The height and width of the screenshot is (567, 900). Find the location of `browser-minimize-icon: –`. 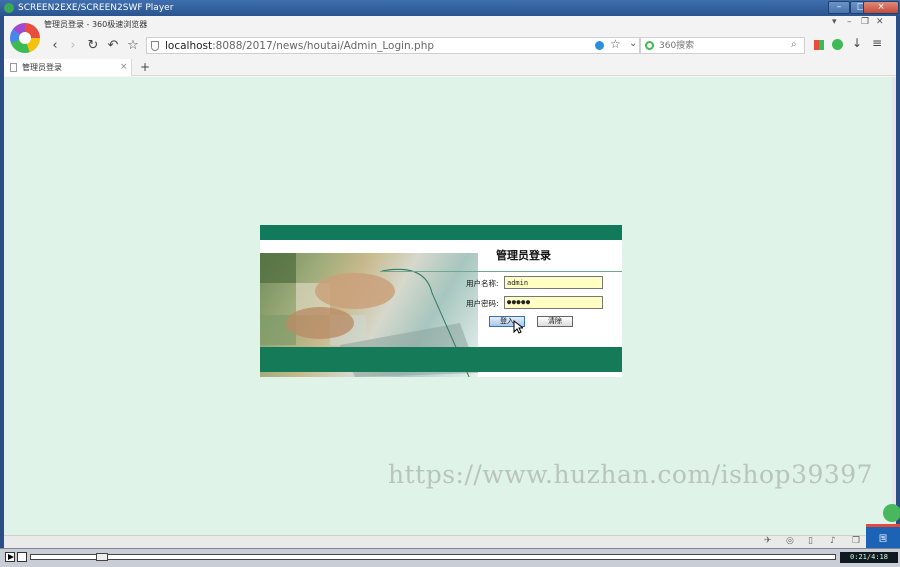

browser-minimize-icon: – is located at coordinates (849, 22).